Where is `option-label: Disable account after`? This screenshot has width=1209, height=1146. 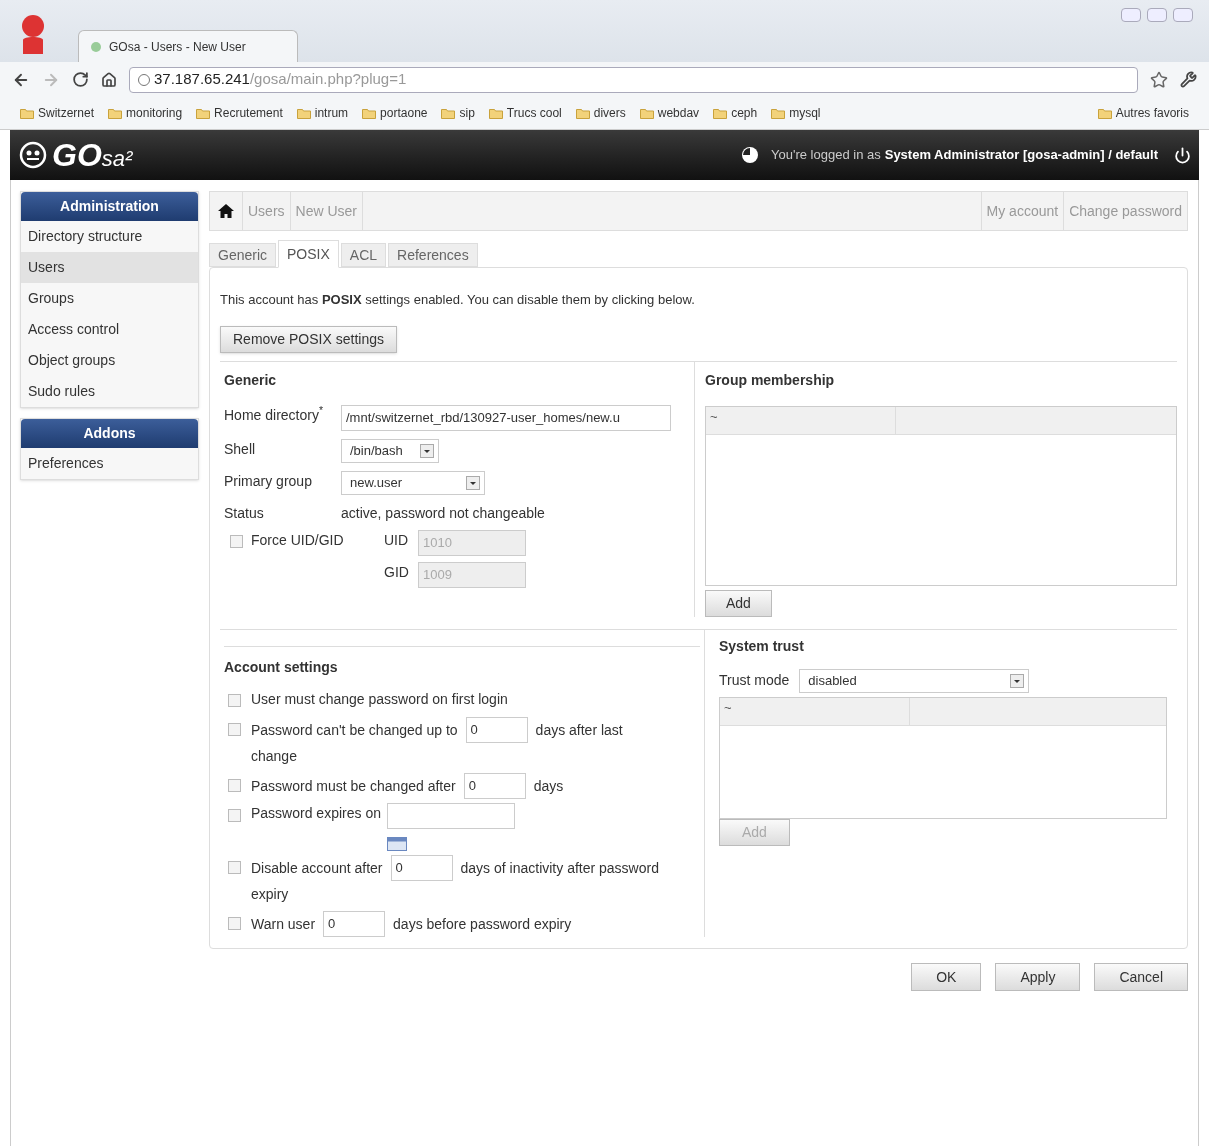 option-label: Disable account after is located at coordinates (317, 868).